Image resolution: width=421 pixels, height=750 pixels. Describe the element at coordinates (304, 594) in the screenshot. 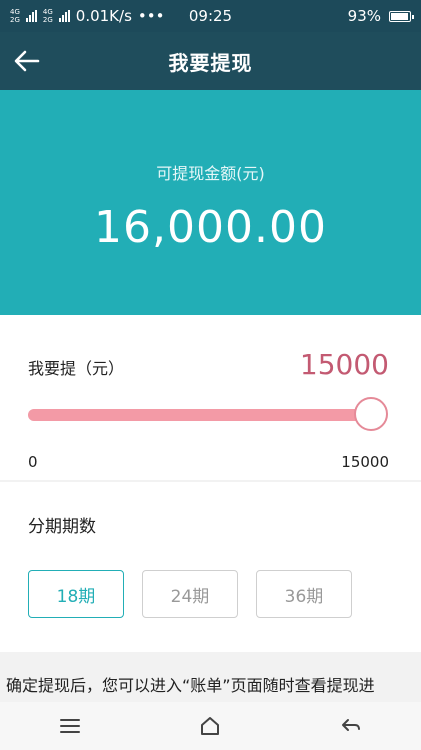

I see `term-option-36: 36期` at that location.